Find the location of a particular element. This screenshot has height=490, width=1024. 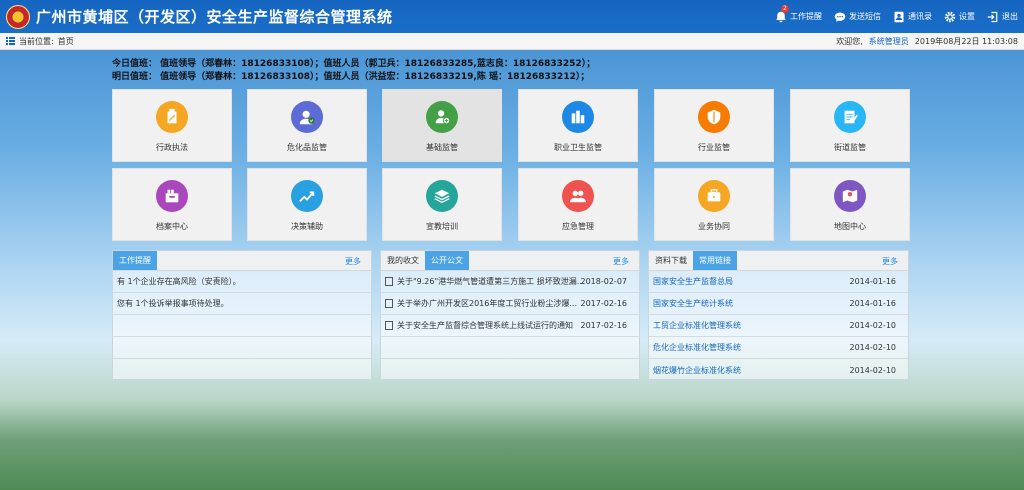

link-title: 危化企业标准化管理系统 is located at coordinates (697, 347).